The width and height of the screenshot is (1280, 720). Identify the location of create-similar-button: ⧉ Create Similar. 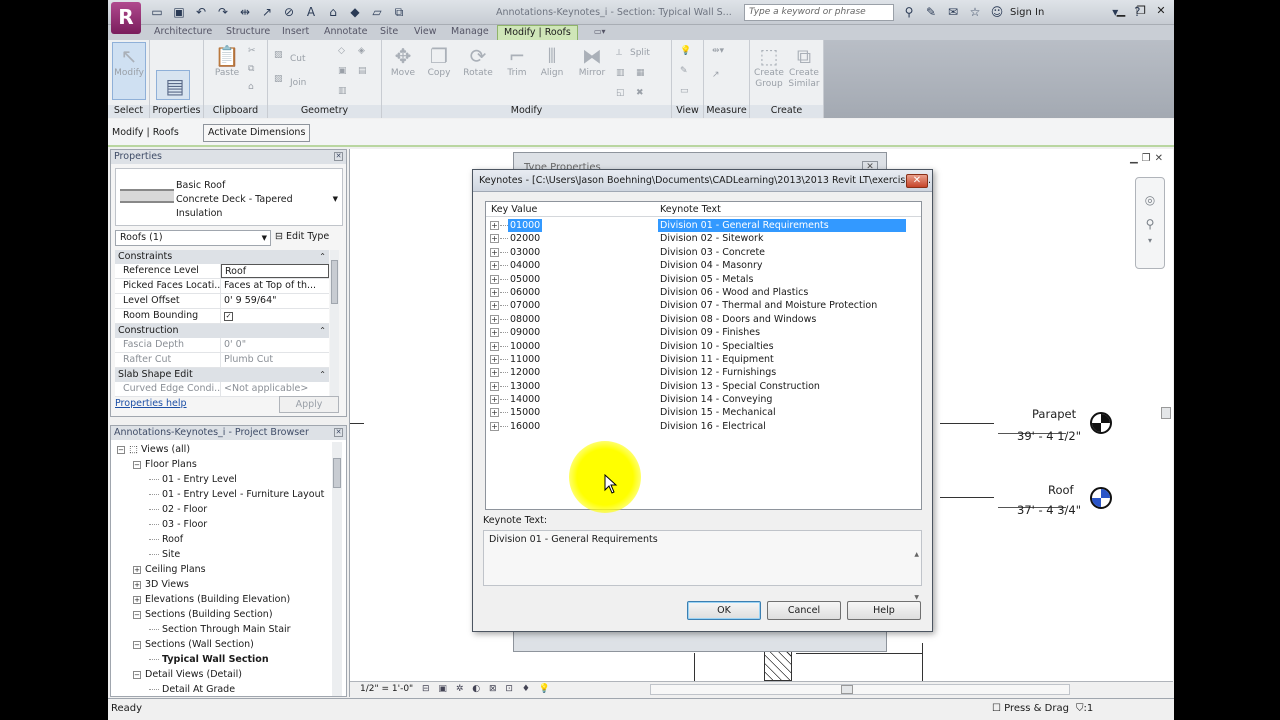
(804, 67).